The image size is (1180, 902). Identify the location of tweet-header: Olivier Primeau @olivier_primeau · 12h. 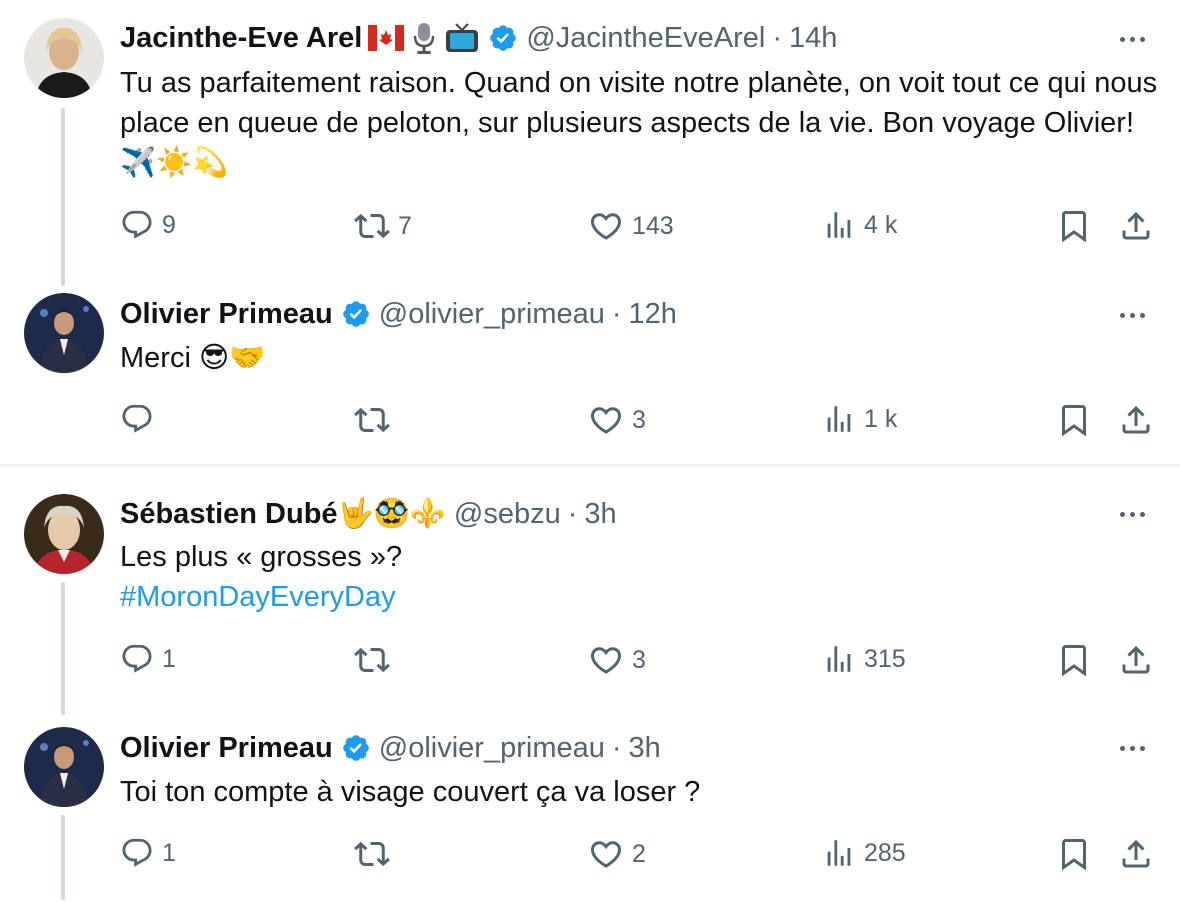
(398, 314).